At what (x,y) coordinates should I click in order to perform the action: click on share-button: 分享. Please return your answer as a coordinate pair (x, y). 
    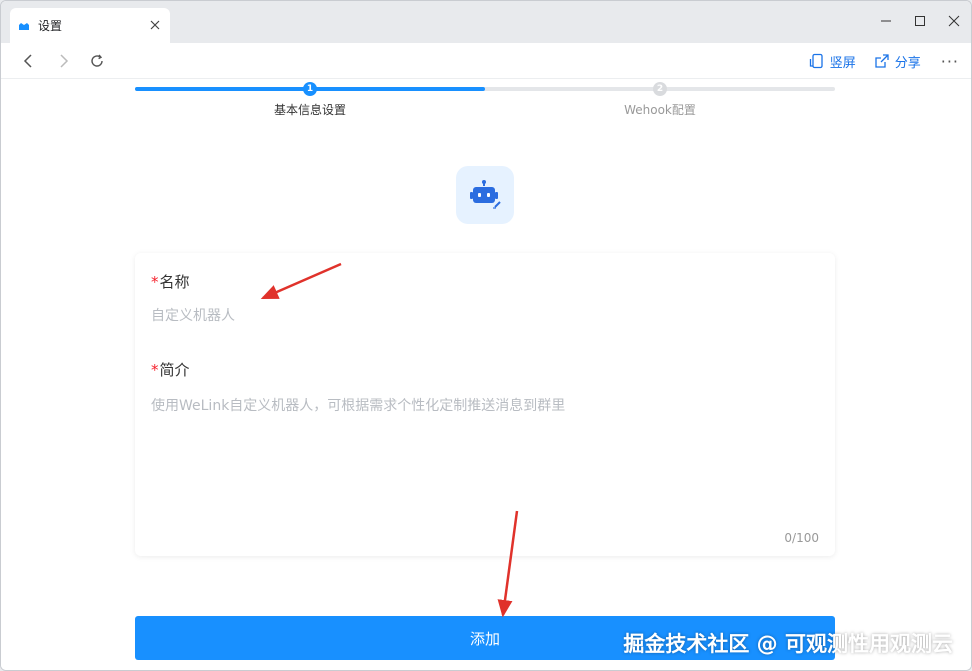
    Looking at the image, I should click on (897, 61).